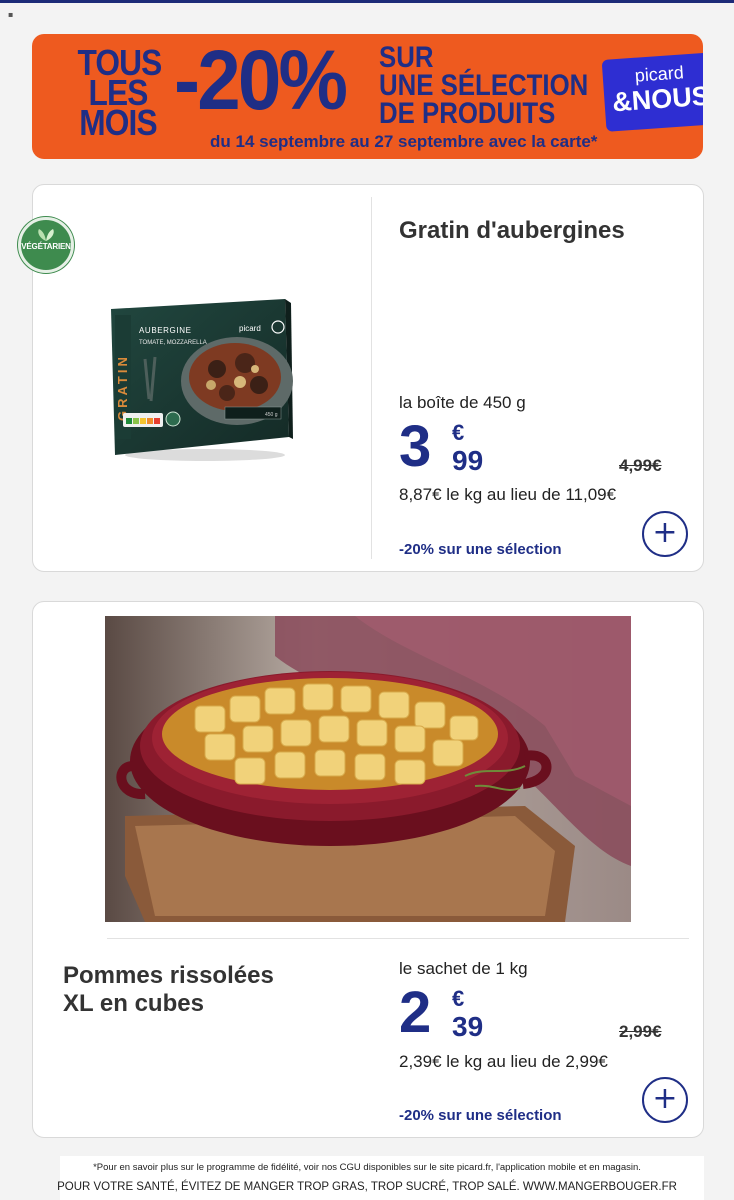 This screenshot has width=734, height=1200. I want to click on price-per-kg: 8,87€ le kg au lieu de 11,09€, so click(508, 494).